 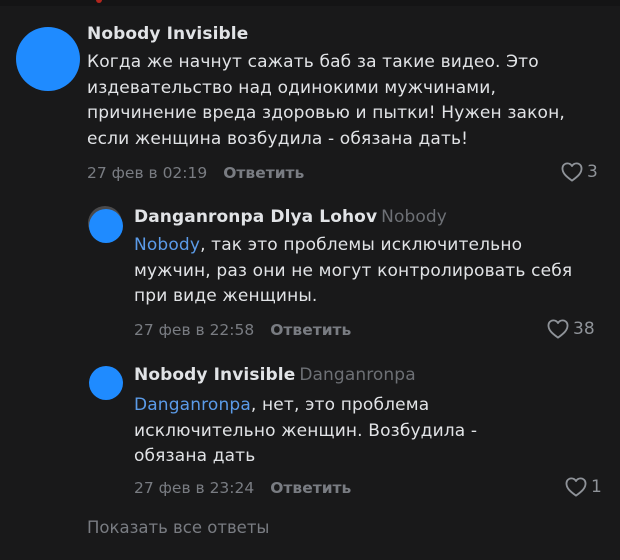 I want to click on comment-meta: 27 фев в 02:19 Ответить, so click(x=195, y=173).